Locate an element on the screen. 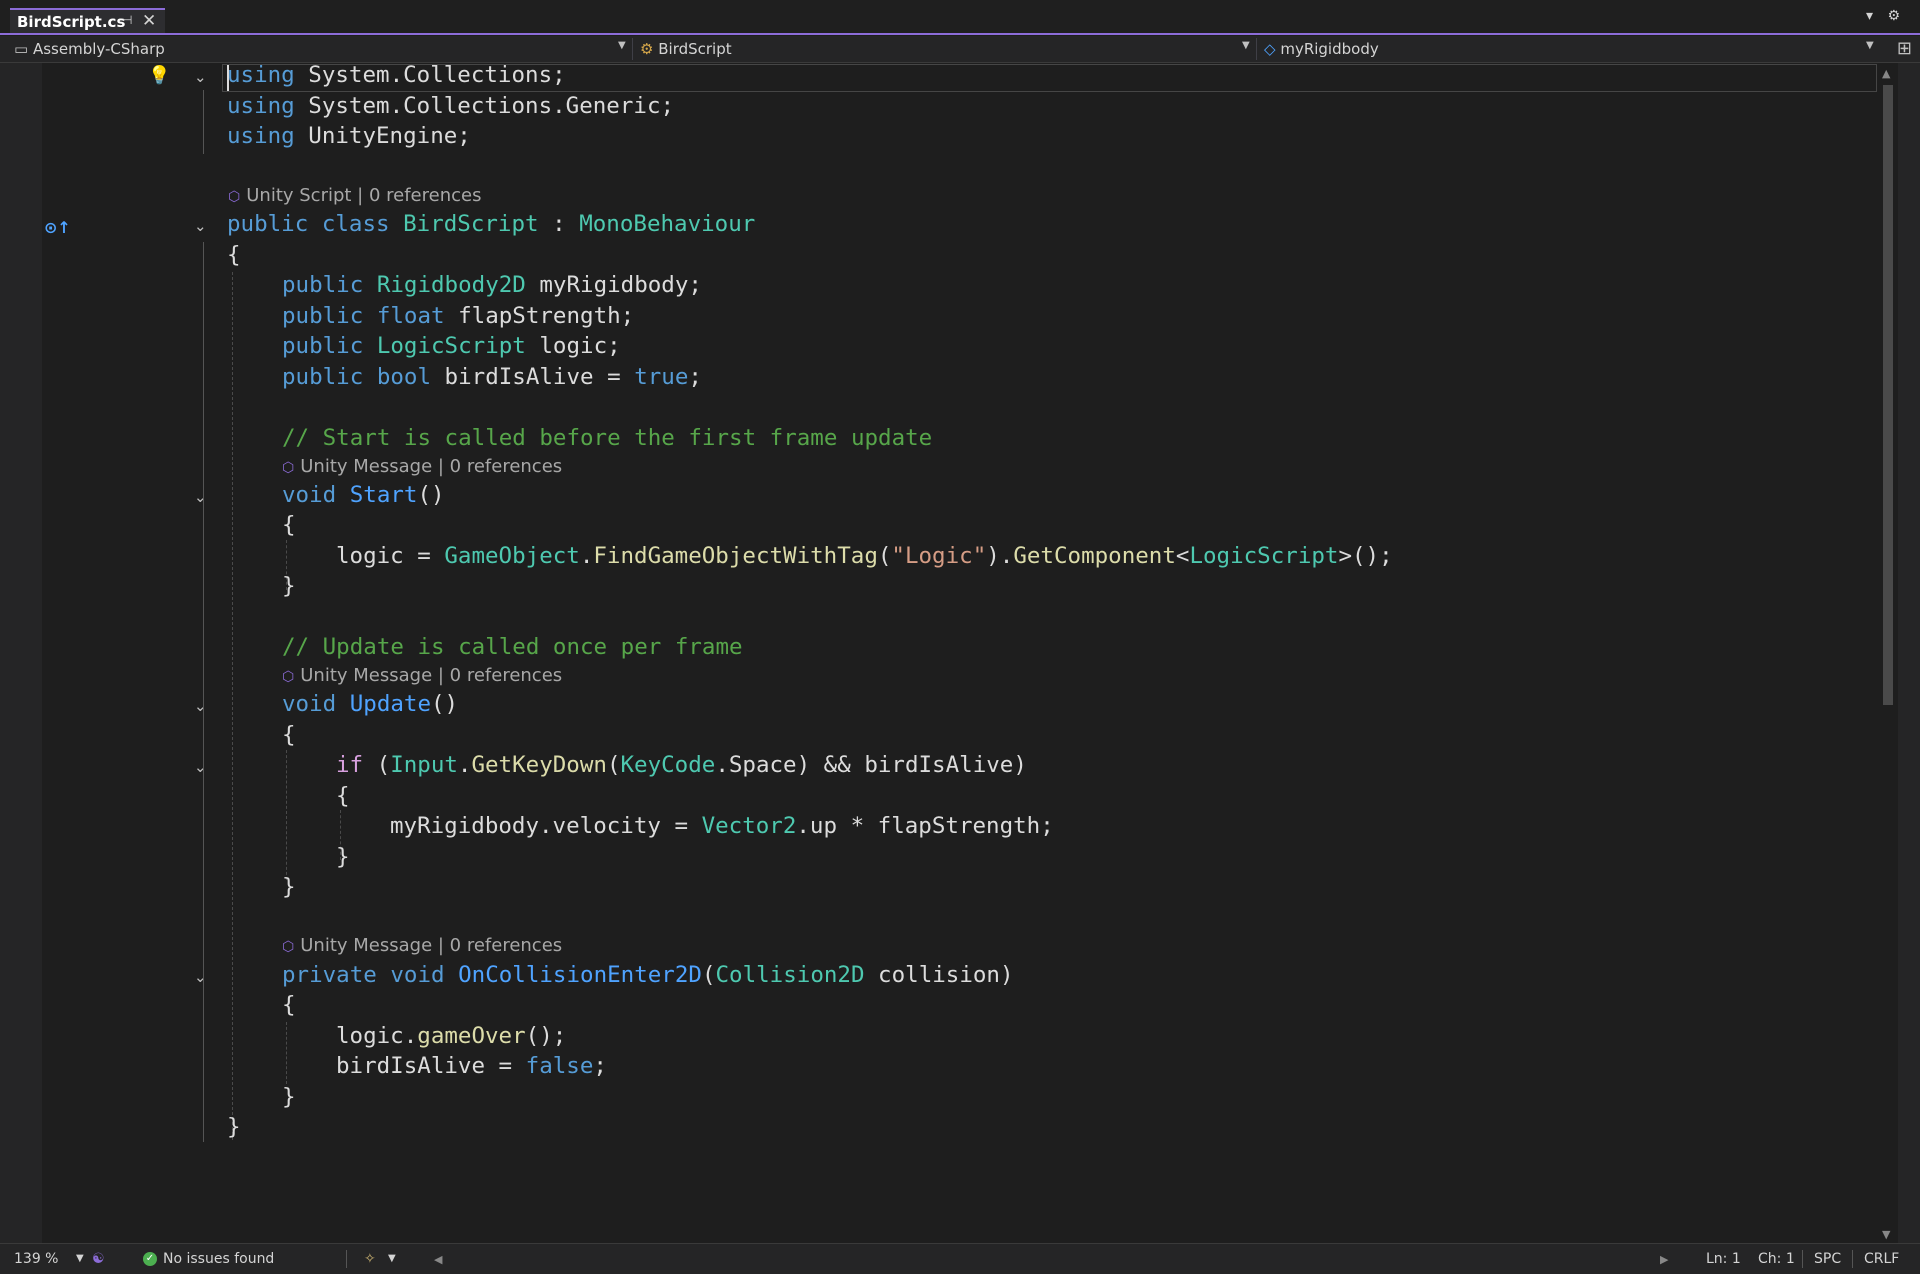  class-label: BirdScript is located at coordinates (695, 49).